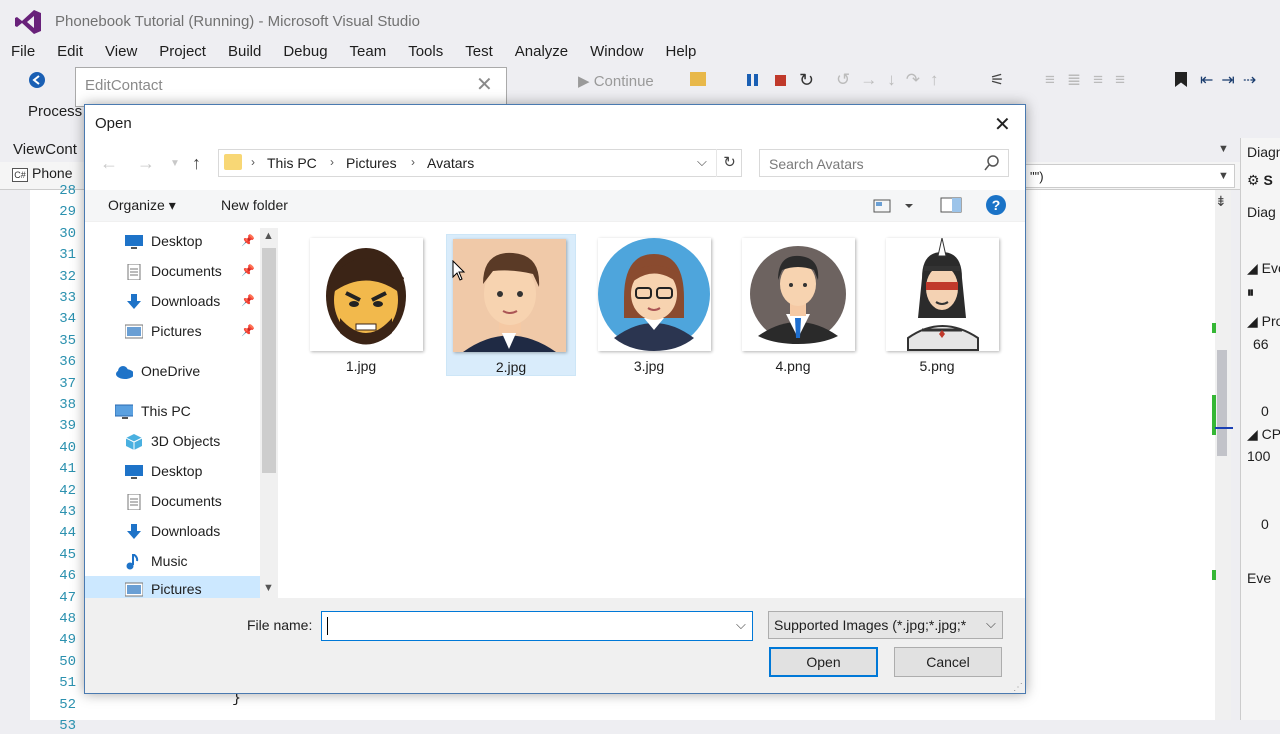 The height and width of the screenshot is (734, 1280). Describe the element at coordinates (67, 340) in the screenshot. I see `line-number: 35` at that location.